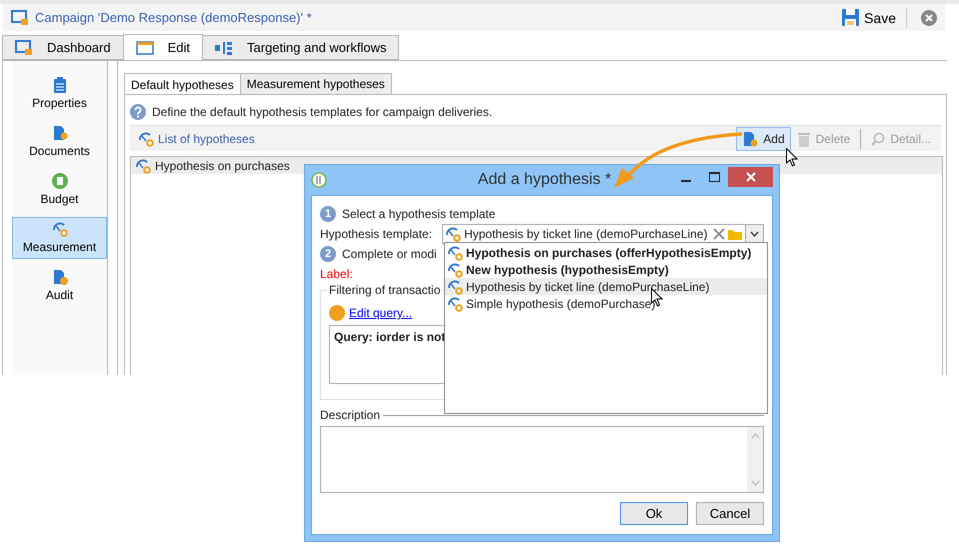 The width and height of the screenshot is (959, 557). Describe the element at coordinates (350, 415) in the screenshot. I see `group-legend: Description` at that location.